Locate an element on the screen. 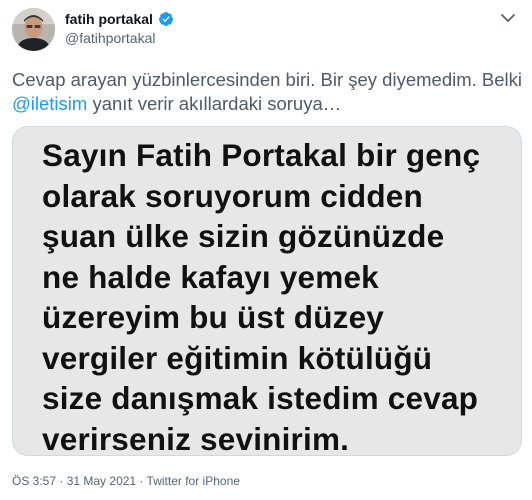 This screenshot has width=532, height=500. author-display-name: fatih portakal is located at coordinates (109, 19).